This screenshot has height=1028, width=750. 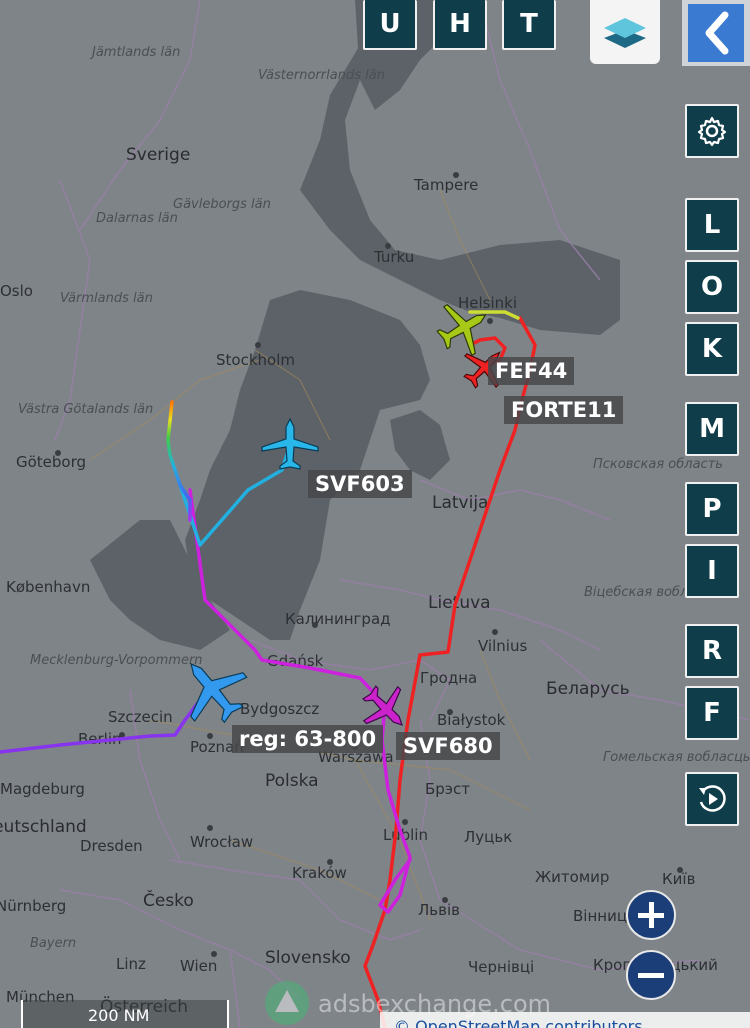 I want to click on settings-button, so click(x=712, y=131).